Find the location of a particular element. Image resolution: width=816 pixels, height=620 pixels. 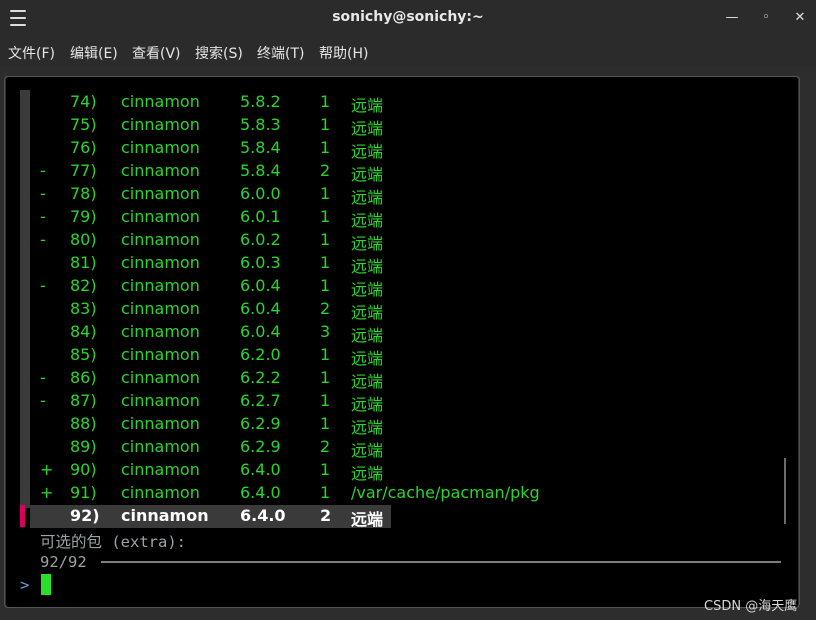

optional-packages-label: 可选的包 (extra): is located at coordinates (113, 542).